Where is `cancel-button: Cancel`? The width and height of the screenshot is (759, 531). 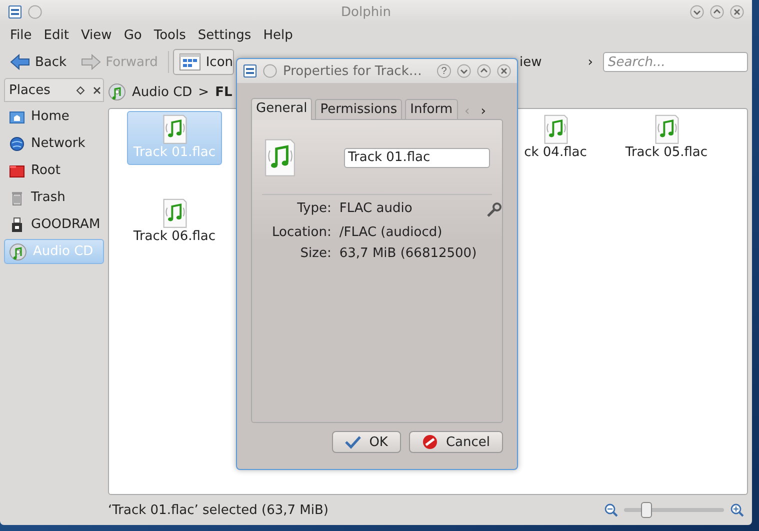
cancel-button: Cancel is located at coordinates (455, 442).